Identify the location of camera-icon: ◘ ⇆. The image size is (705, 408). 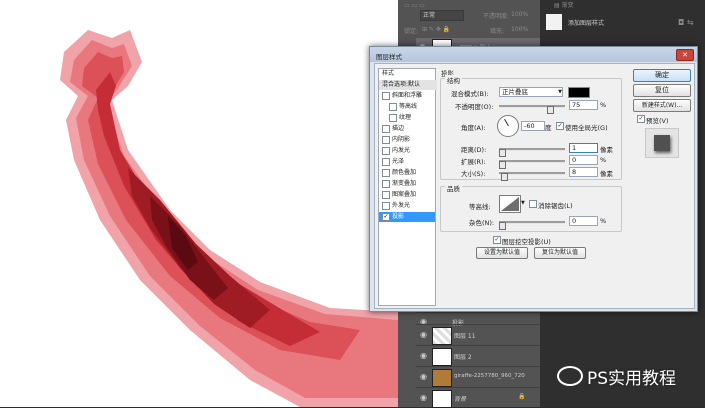
(686, 22).